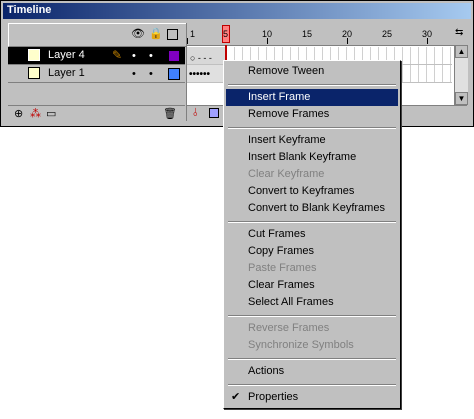 This screenshot has width=474, height=419. Describe the element at coordinates (312, 285) in the screenshot. I see `menu-item-clear-frames: Clear Frames` at that location.